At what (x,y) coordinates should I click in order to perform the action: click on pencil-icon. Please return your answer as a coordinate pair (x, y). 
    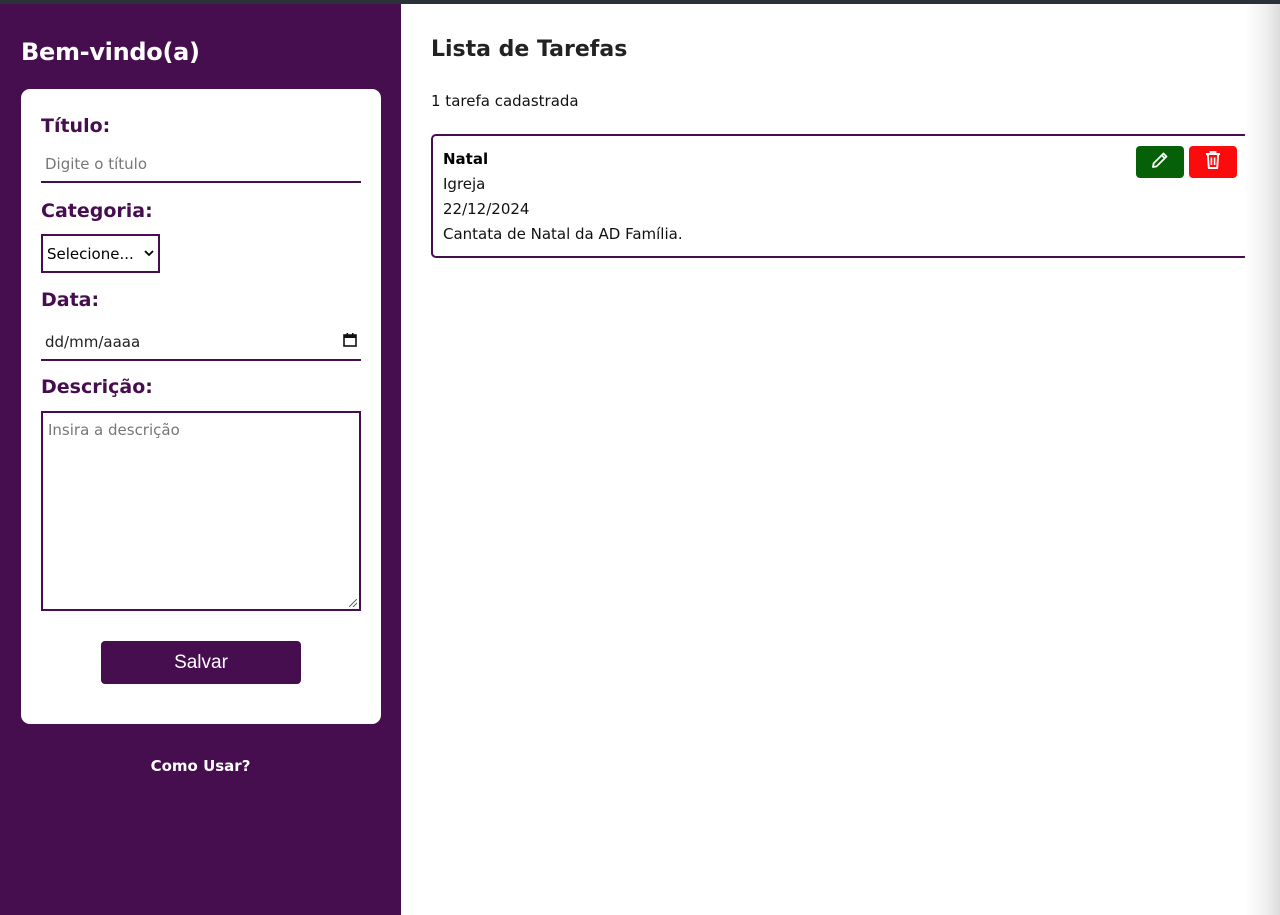
    Looking at the image, I should click on (1160, 162).